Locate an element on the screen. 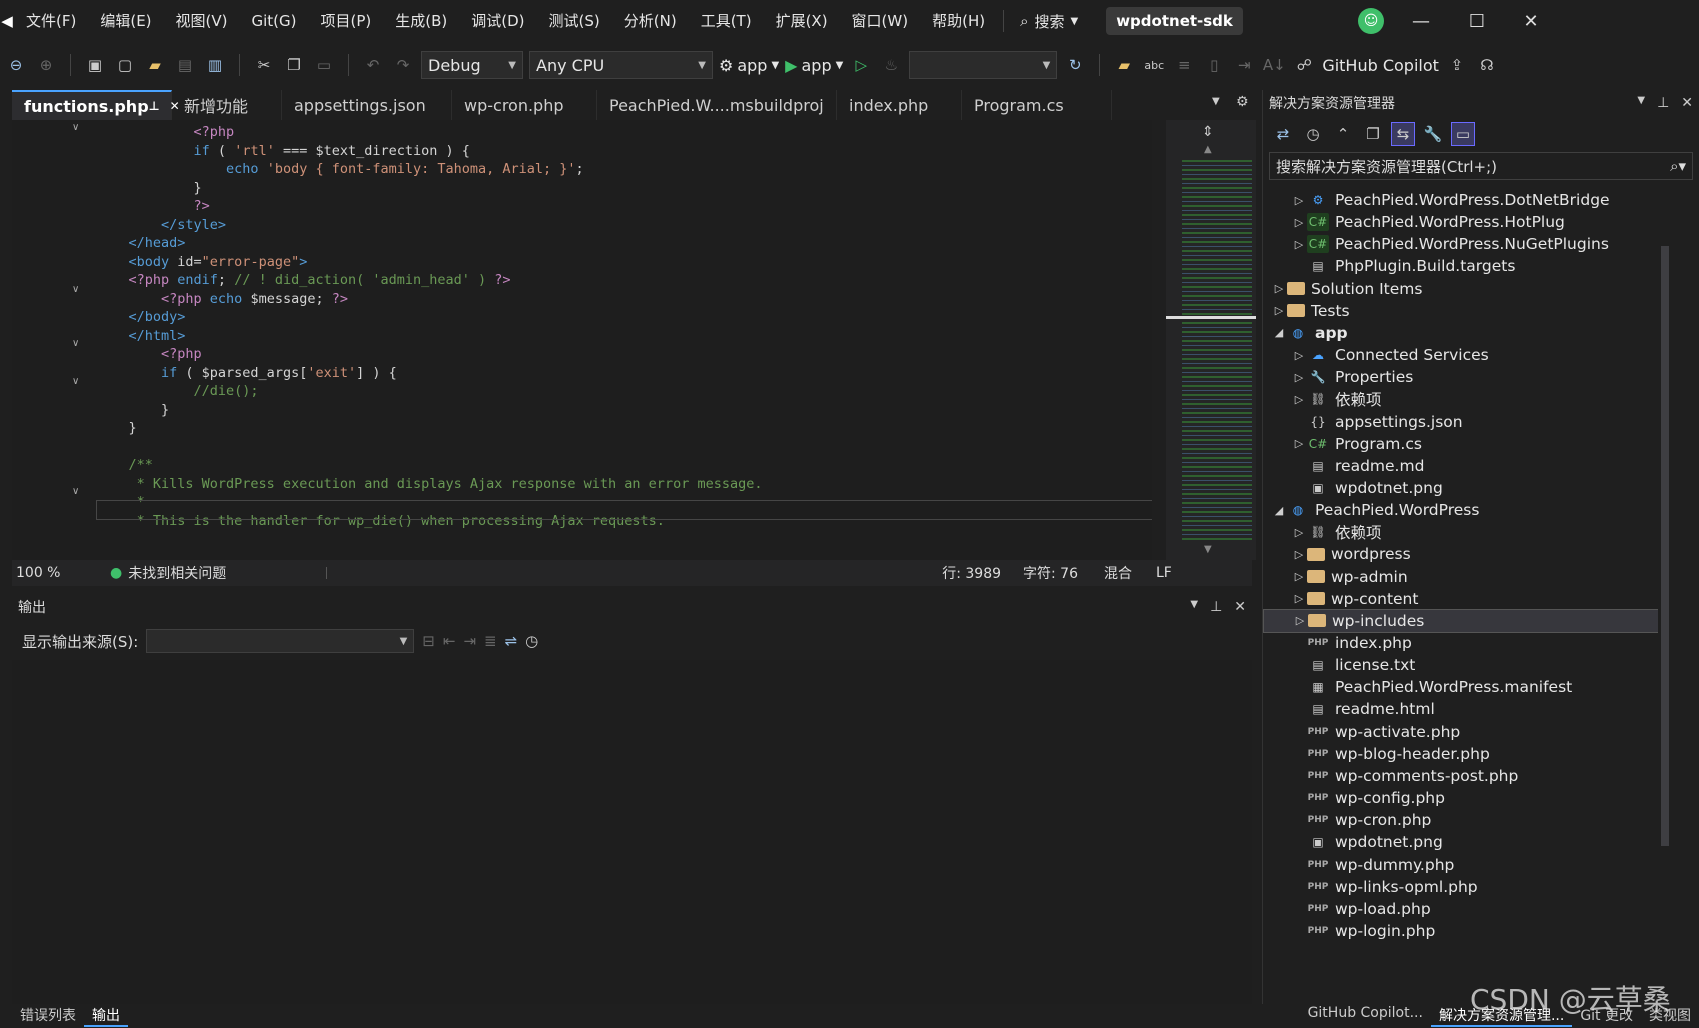 This screenshot has height=1028, width=1699. scroll-up-icon: ▲ is located at coordinates (1208, 149).